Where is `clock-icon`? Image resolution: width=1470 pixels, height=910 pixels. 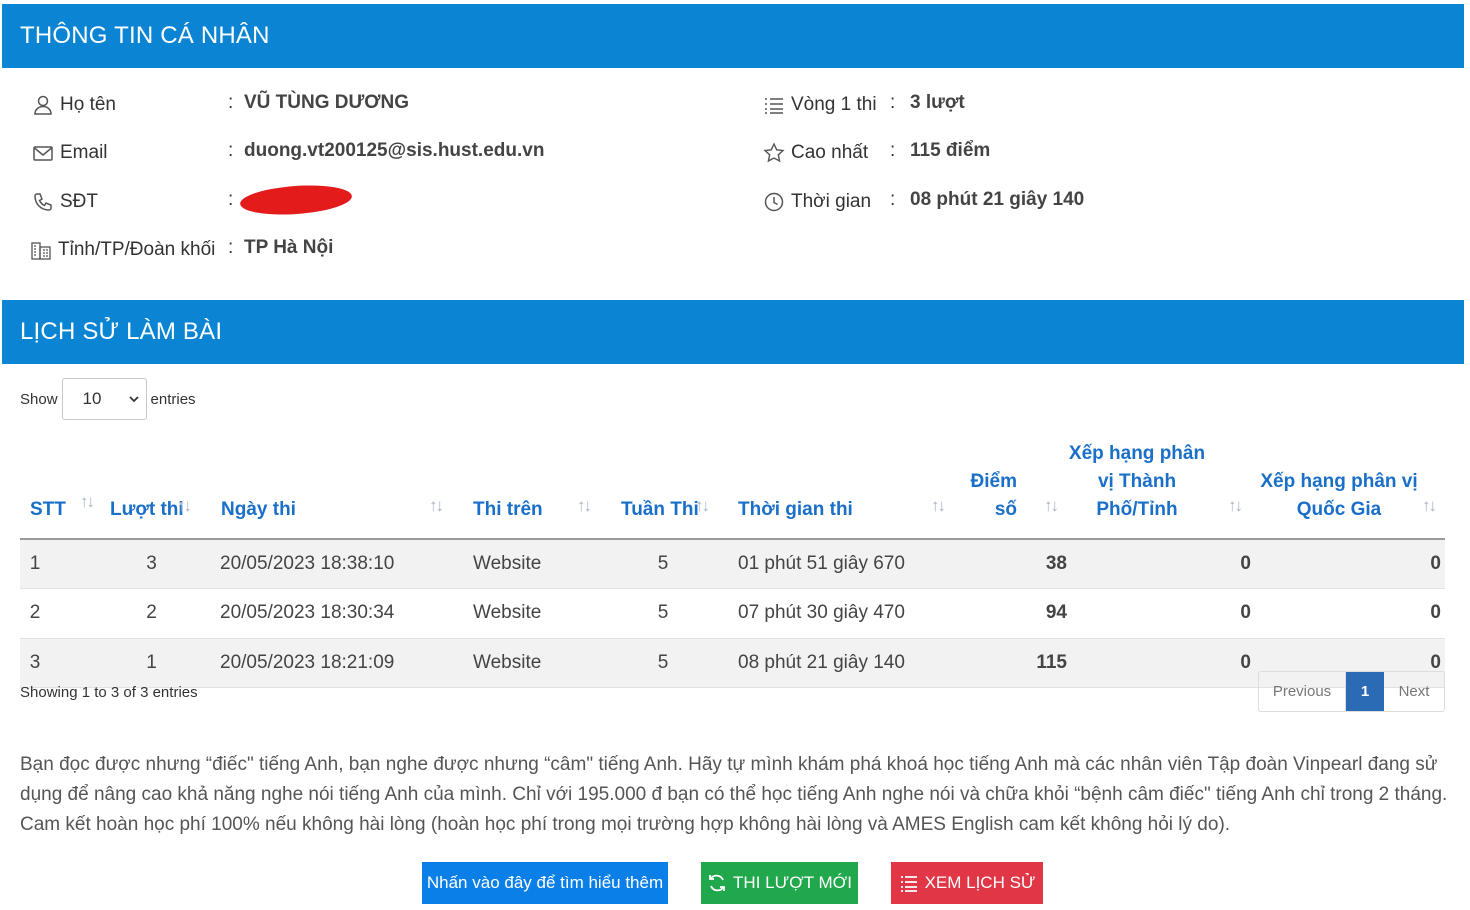
clock-icon is located at coordinates (774, 202).